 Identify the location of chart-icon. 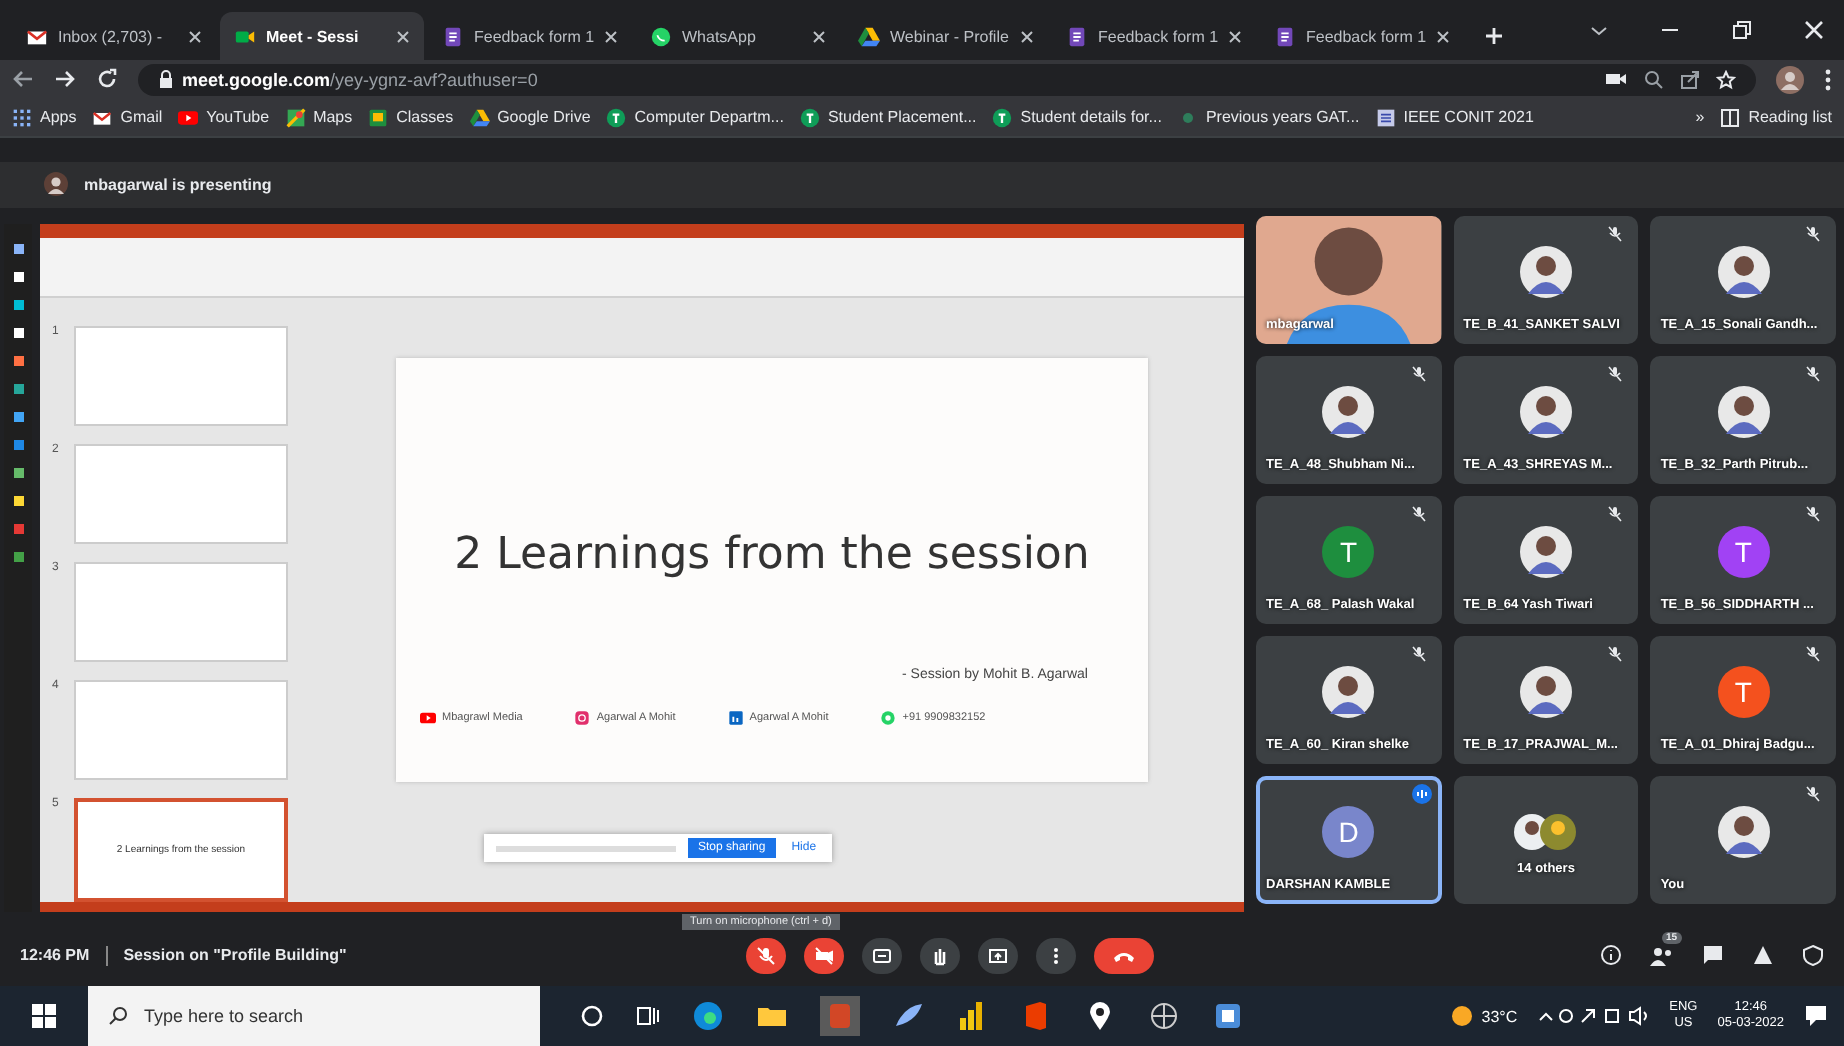
(972, 1016).